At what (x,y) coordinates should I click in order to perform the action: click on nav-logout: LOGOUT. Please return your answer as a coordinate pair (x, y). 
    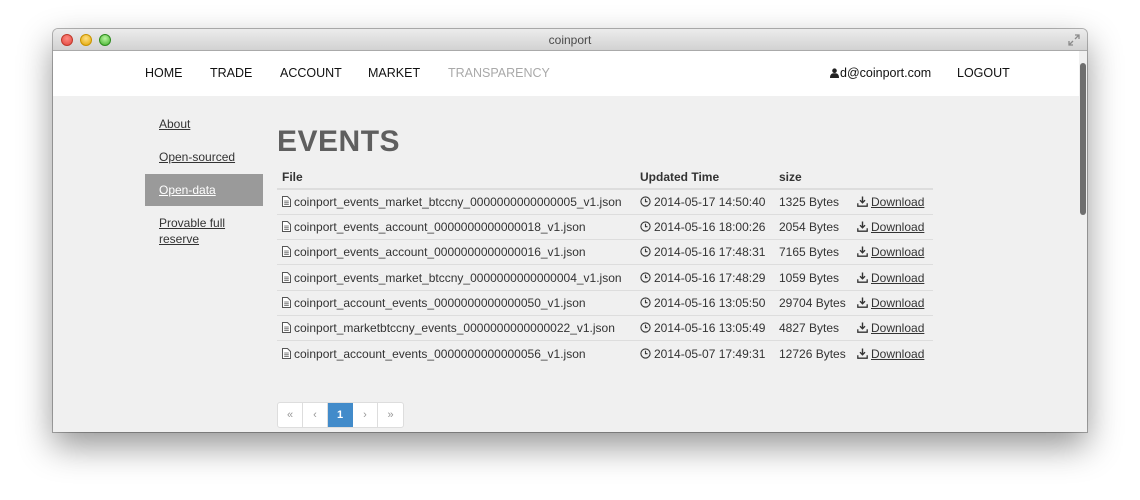
    Looking at the image, I should click on (983, 73).